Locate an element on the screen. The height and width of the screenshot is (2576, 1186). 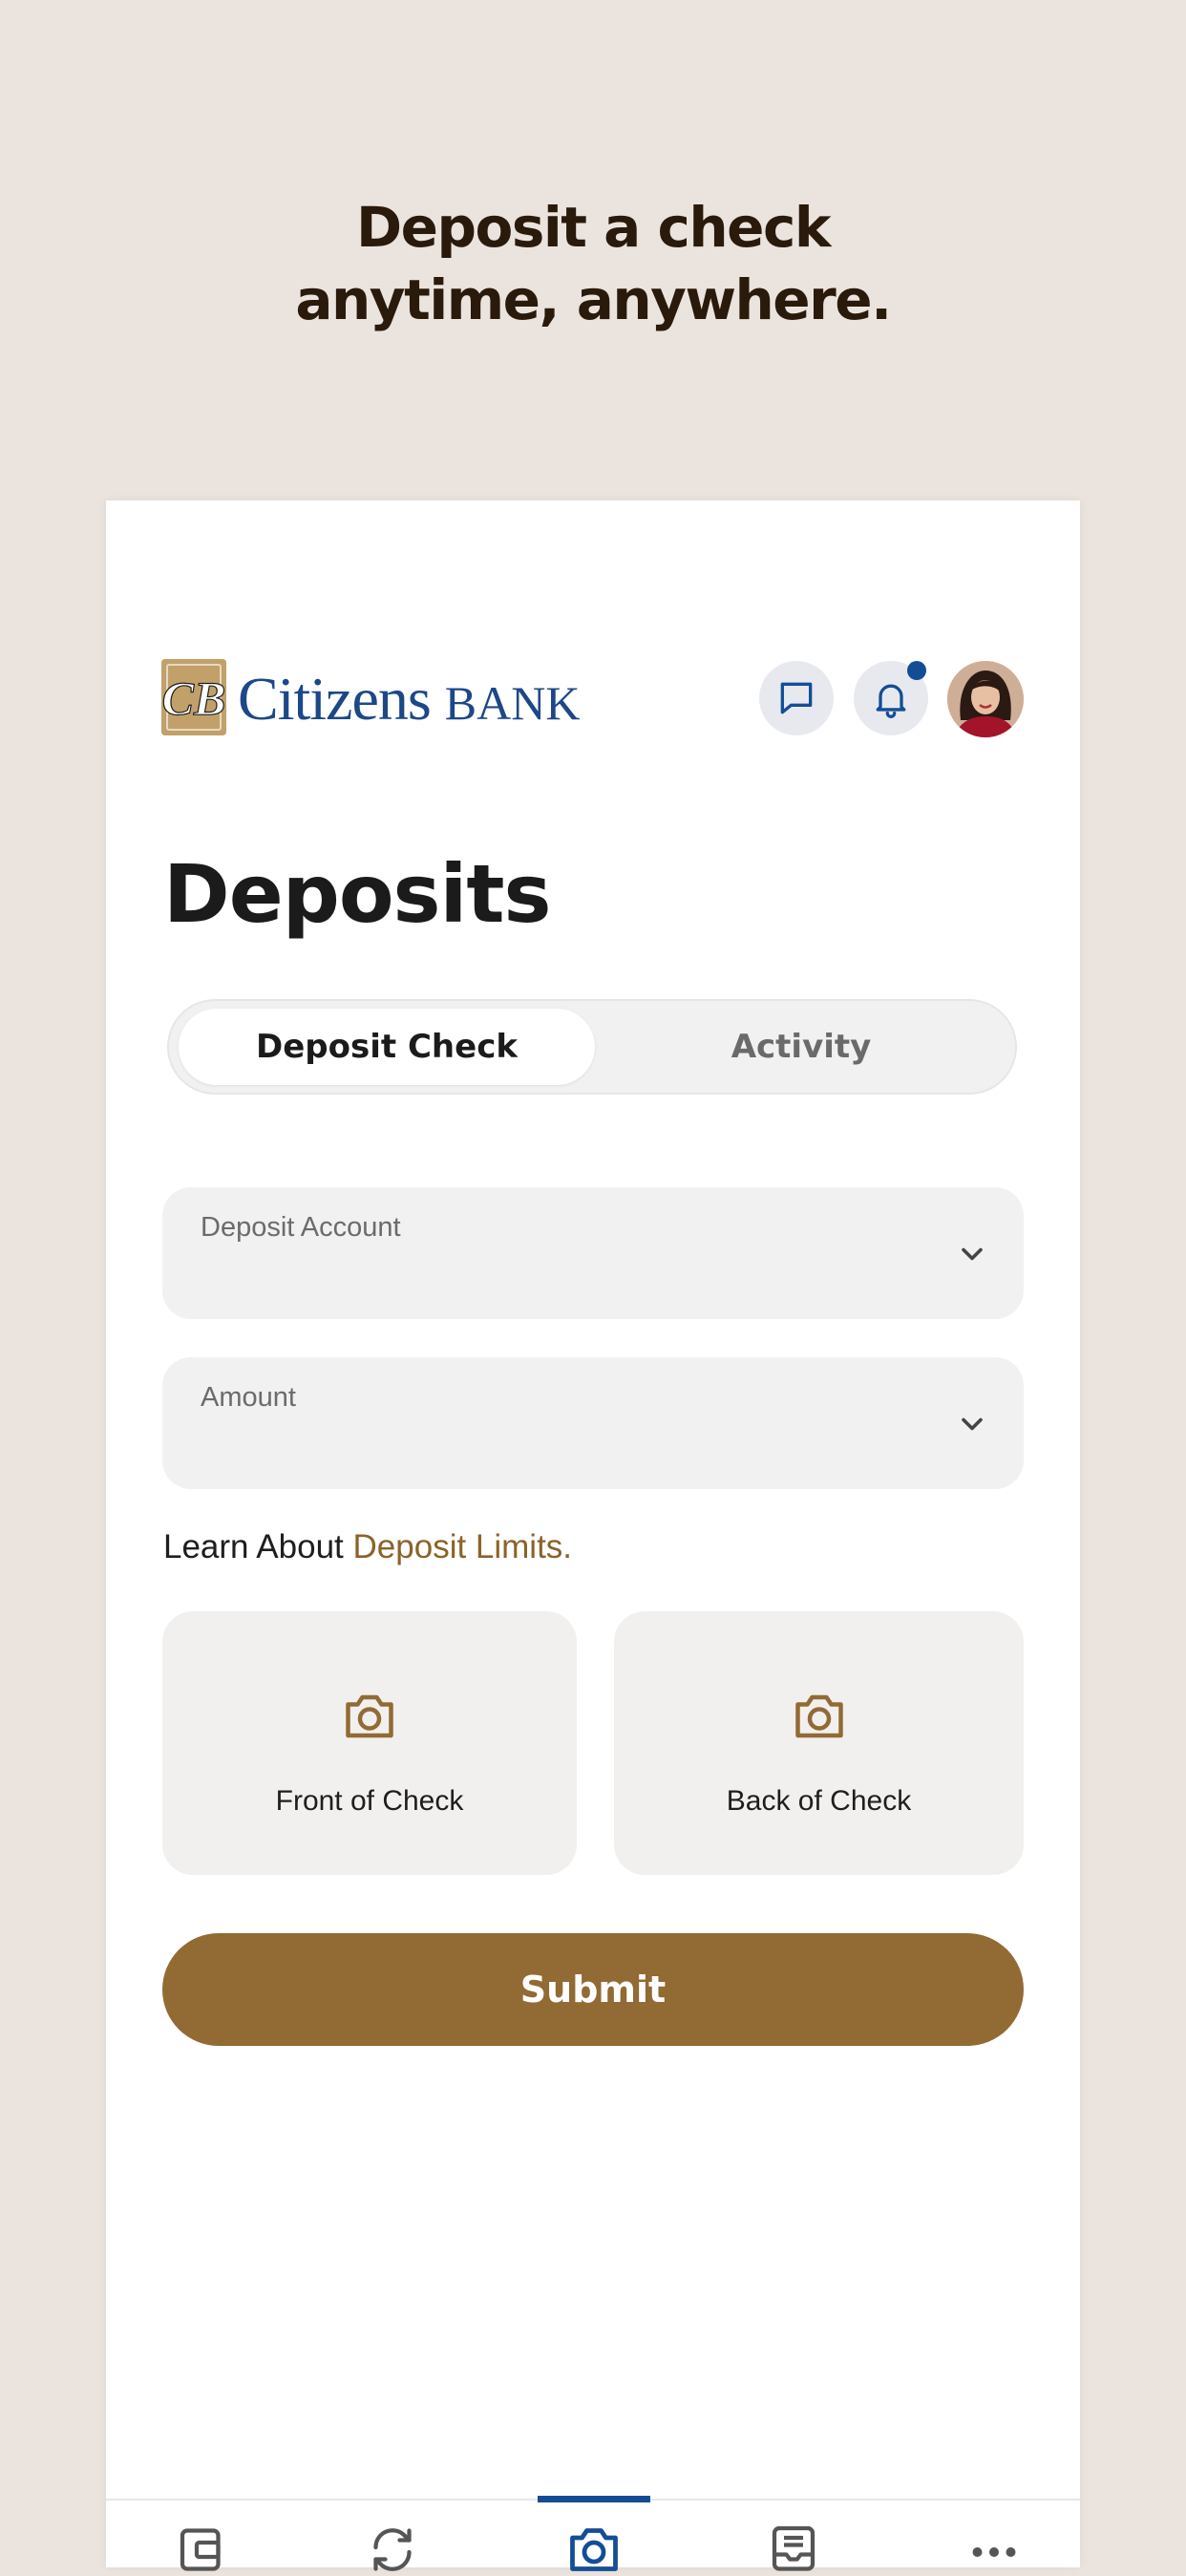
tabbar-inbox is located at coordinates (793, 2547).